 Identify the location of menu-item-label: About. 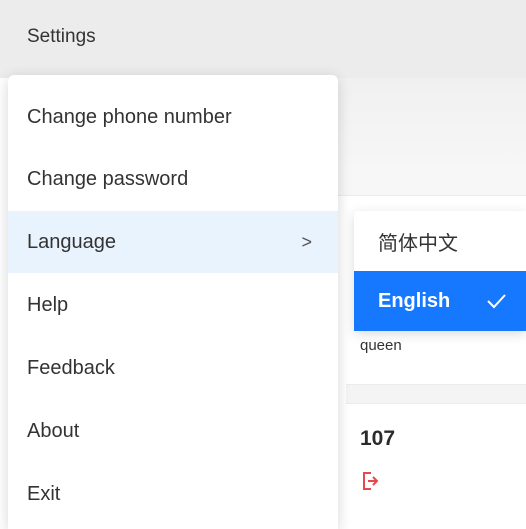
(53, 430).